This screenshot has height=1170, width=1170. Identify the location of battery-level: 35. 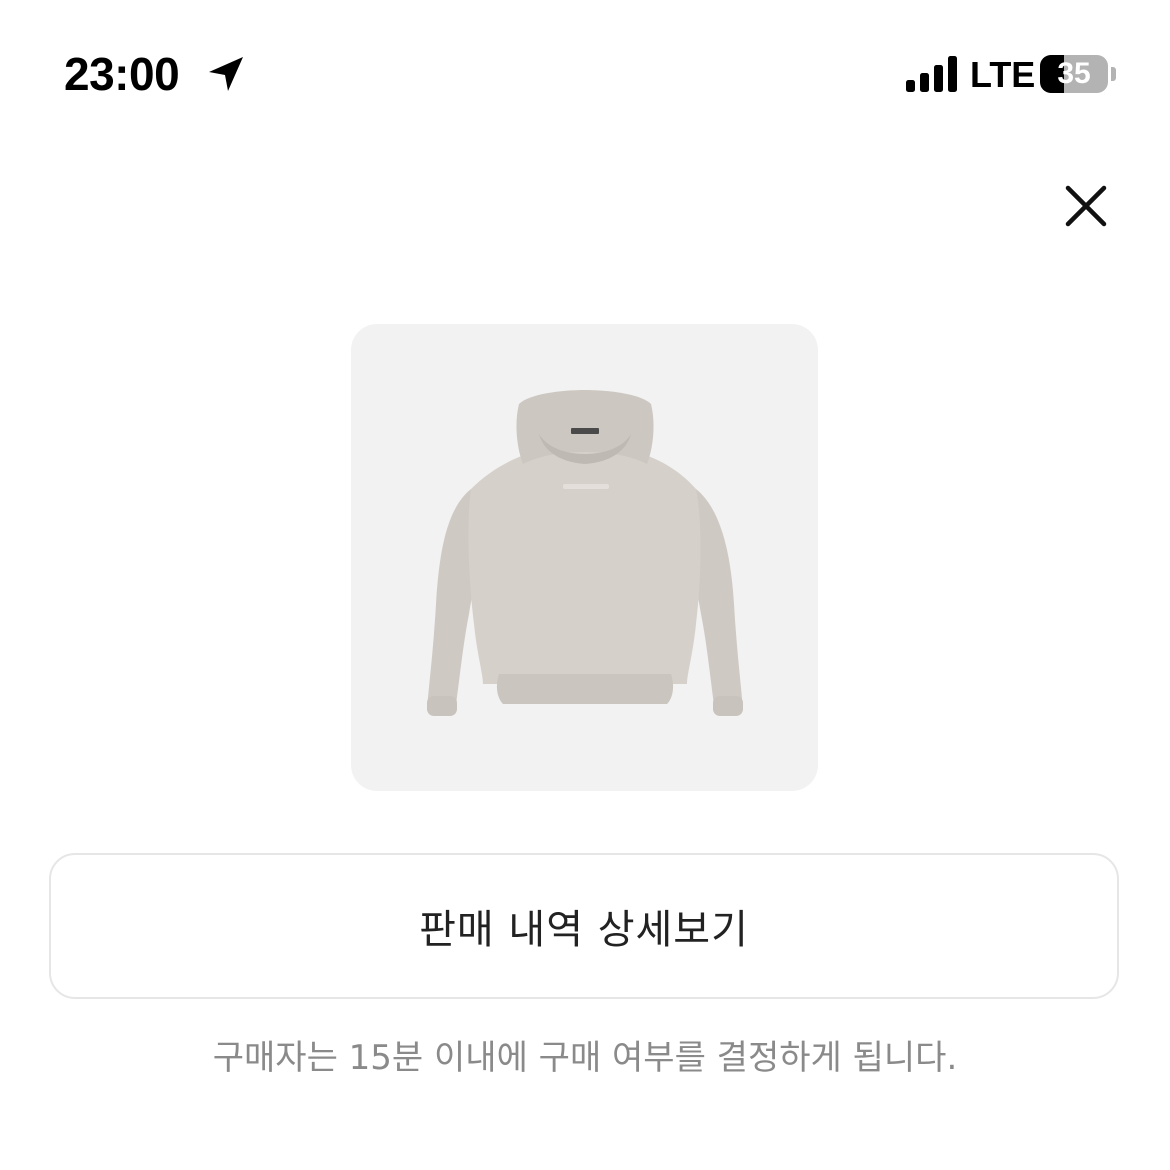
(1074, 73).